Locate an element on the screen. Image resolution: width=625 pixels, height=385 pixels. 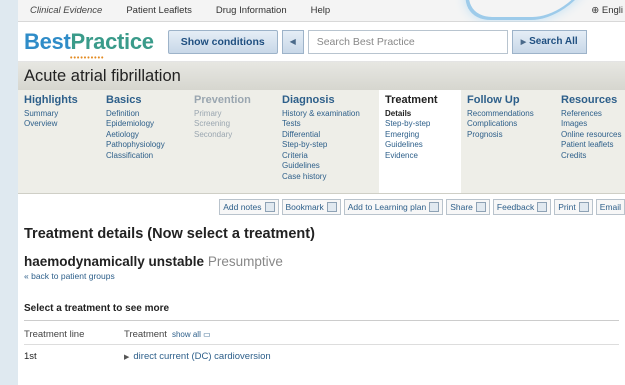
tab-link: Evidence is located at coordinates (420, 156).